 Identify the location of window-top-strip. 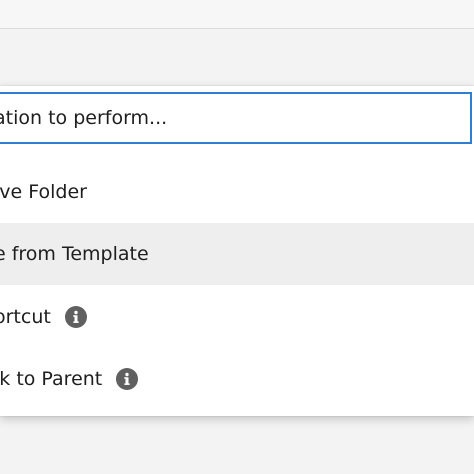
(237, 14).